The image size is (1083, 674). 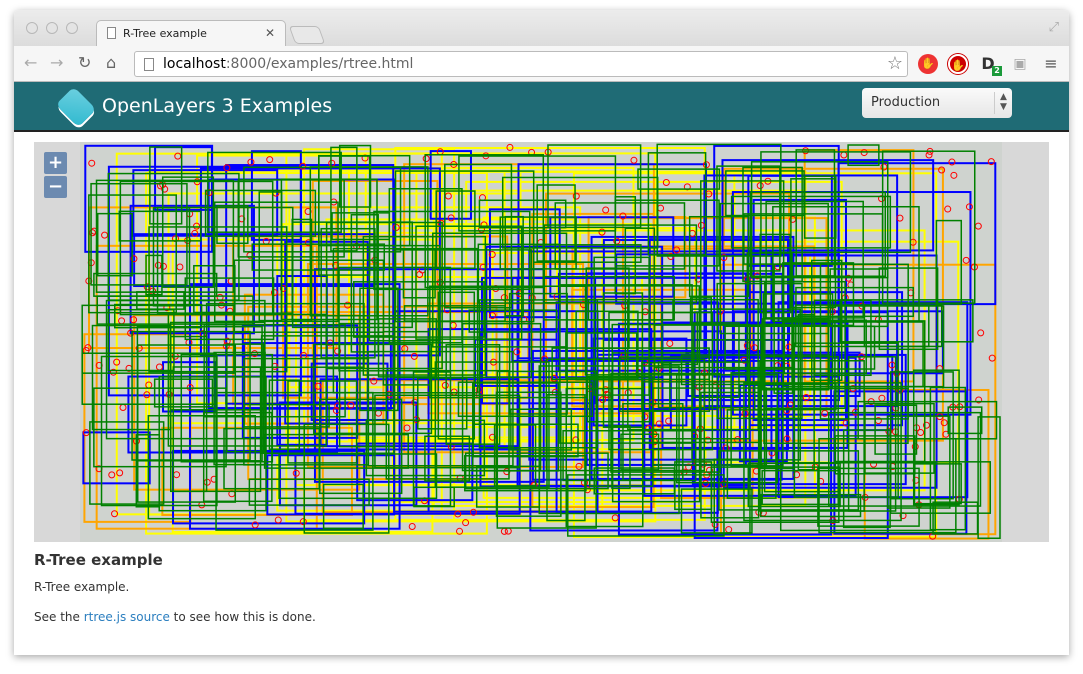 What do you see at coordinates (84, 63) in the screenshot?
I see `reload-icon: ↻` at bounding box center [84, 63].